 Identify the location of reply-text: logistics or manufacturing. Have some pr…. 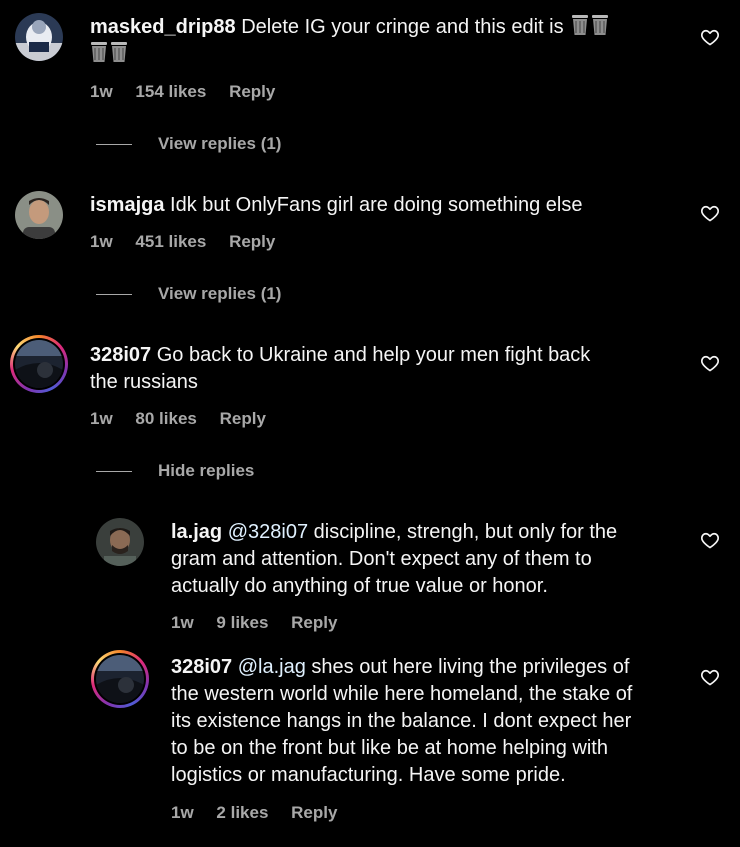
(368, 775).